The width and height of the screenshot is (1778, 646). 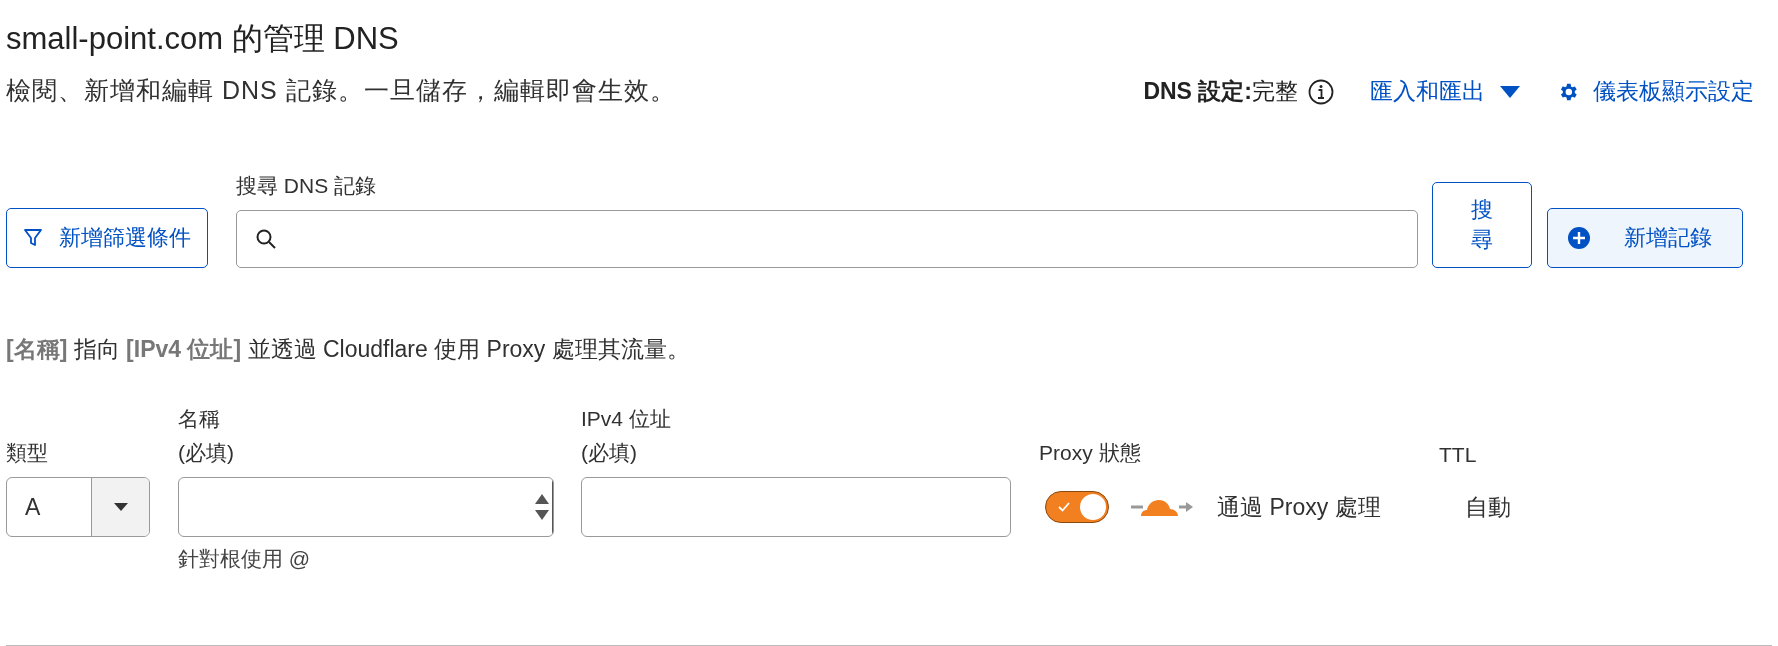 What do you see at coordinates (27, 453) in the screenshot?
I see `type-label: 類型` at bounding box center [27, 453].